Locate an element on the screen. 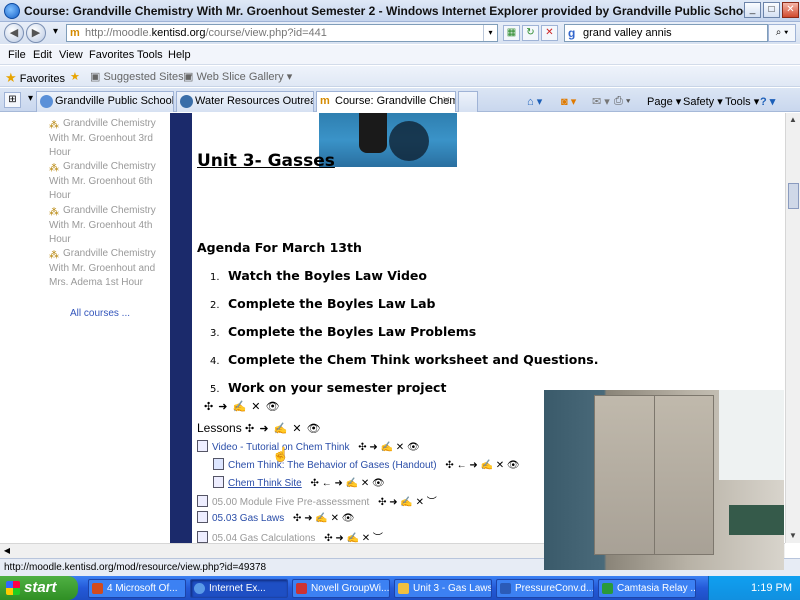 Image resolution: width=800 pixels, height=600 pixels. forward-button: ▶ is located at coordinates (36, 33).